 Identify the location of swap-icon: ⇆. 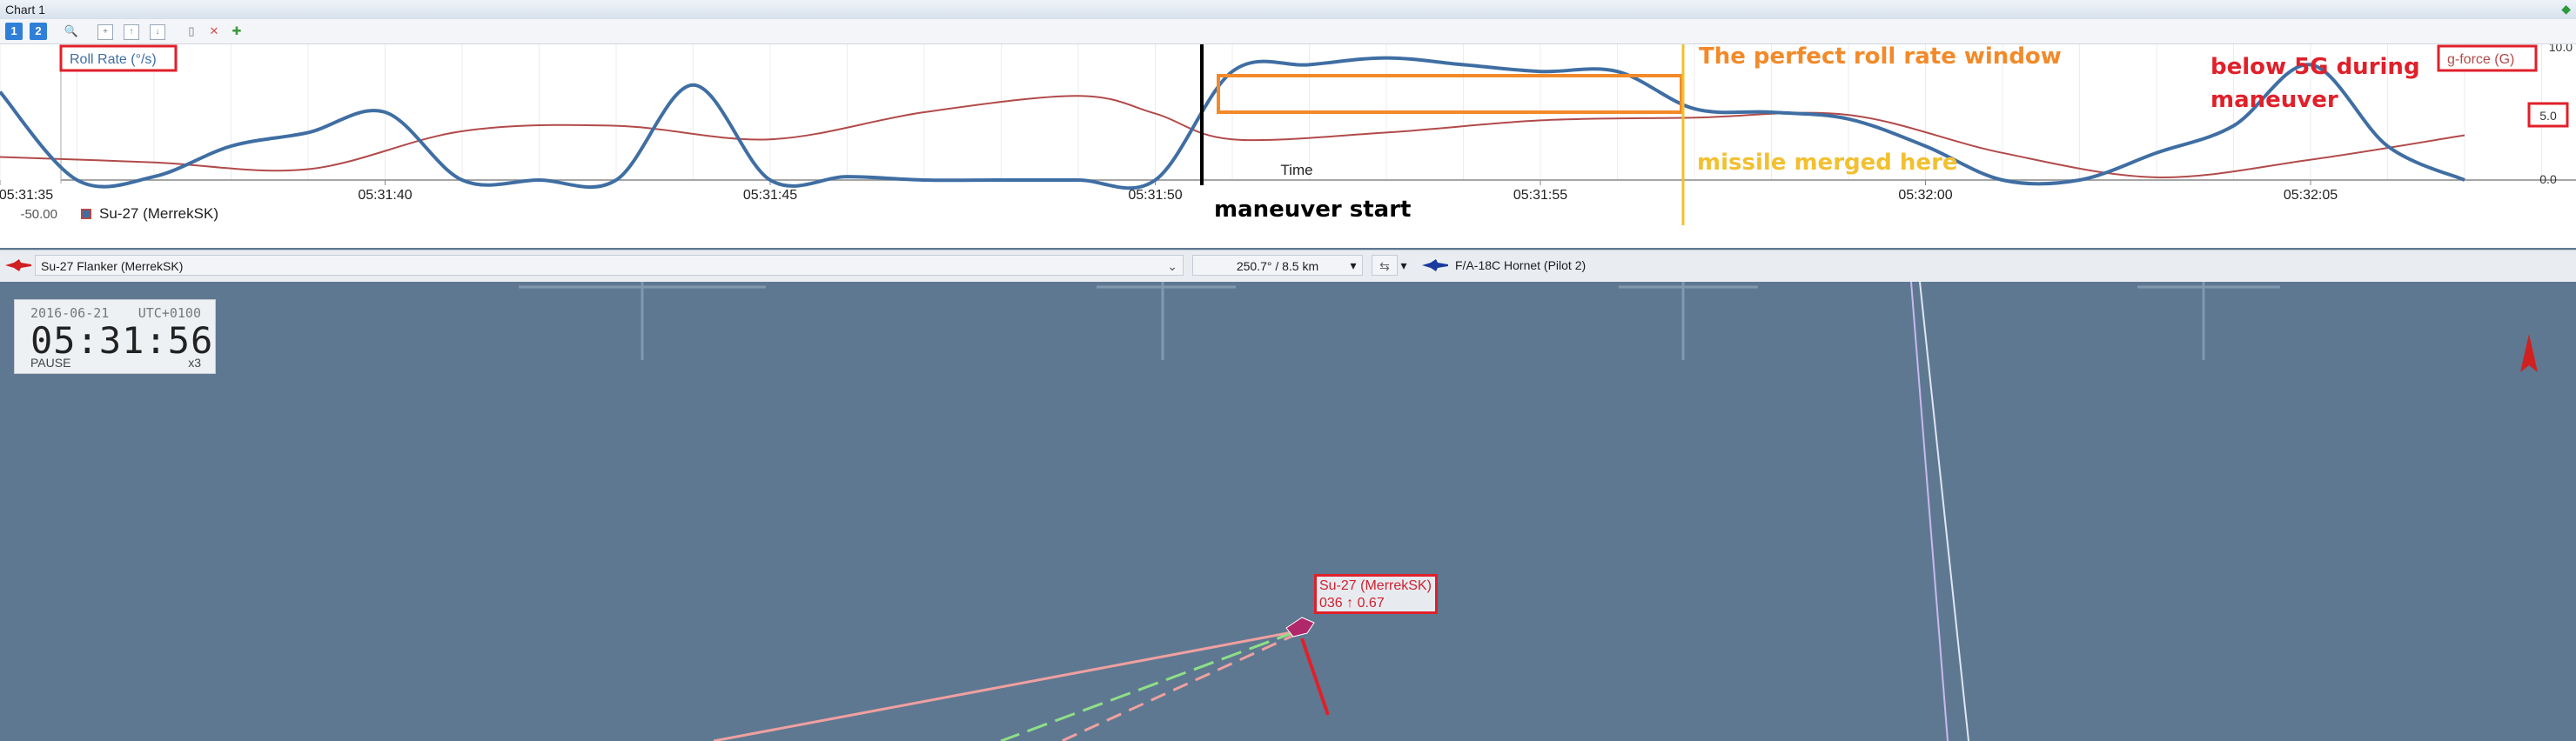
(1385, 265).